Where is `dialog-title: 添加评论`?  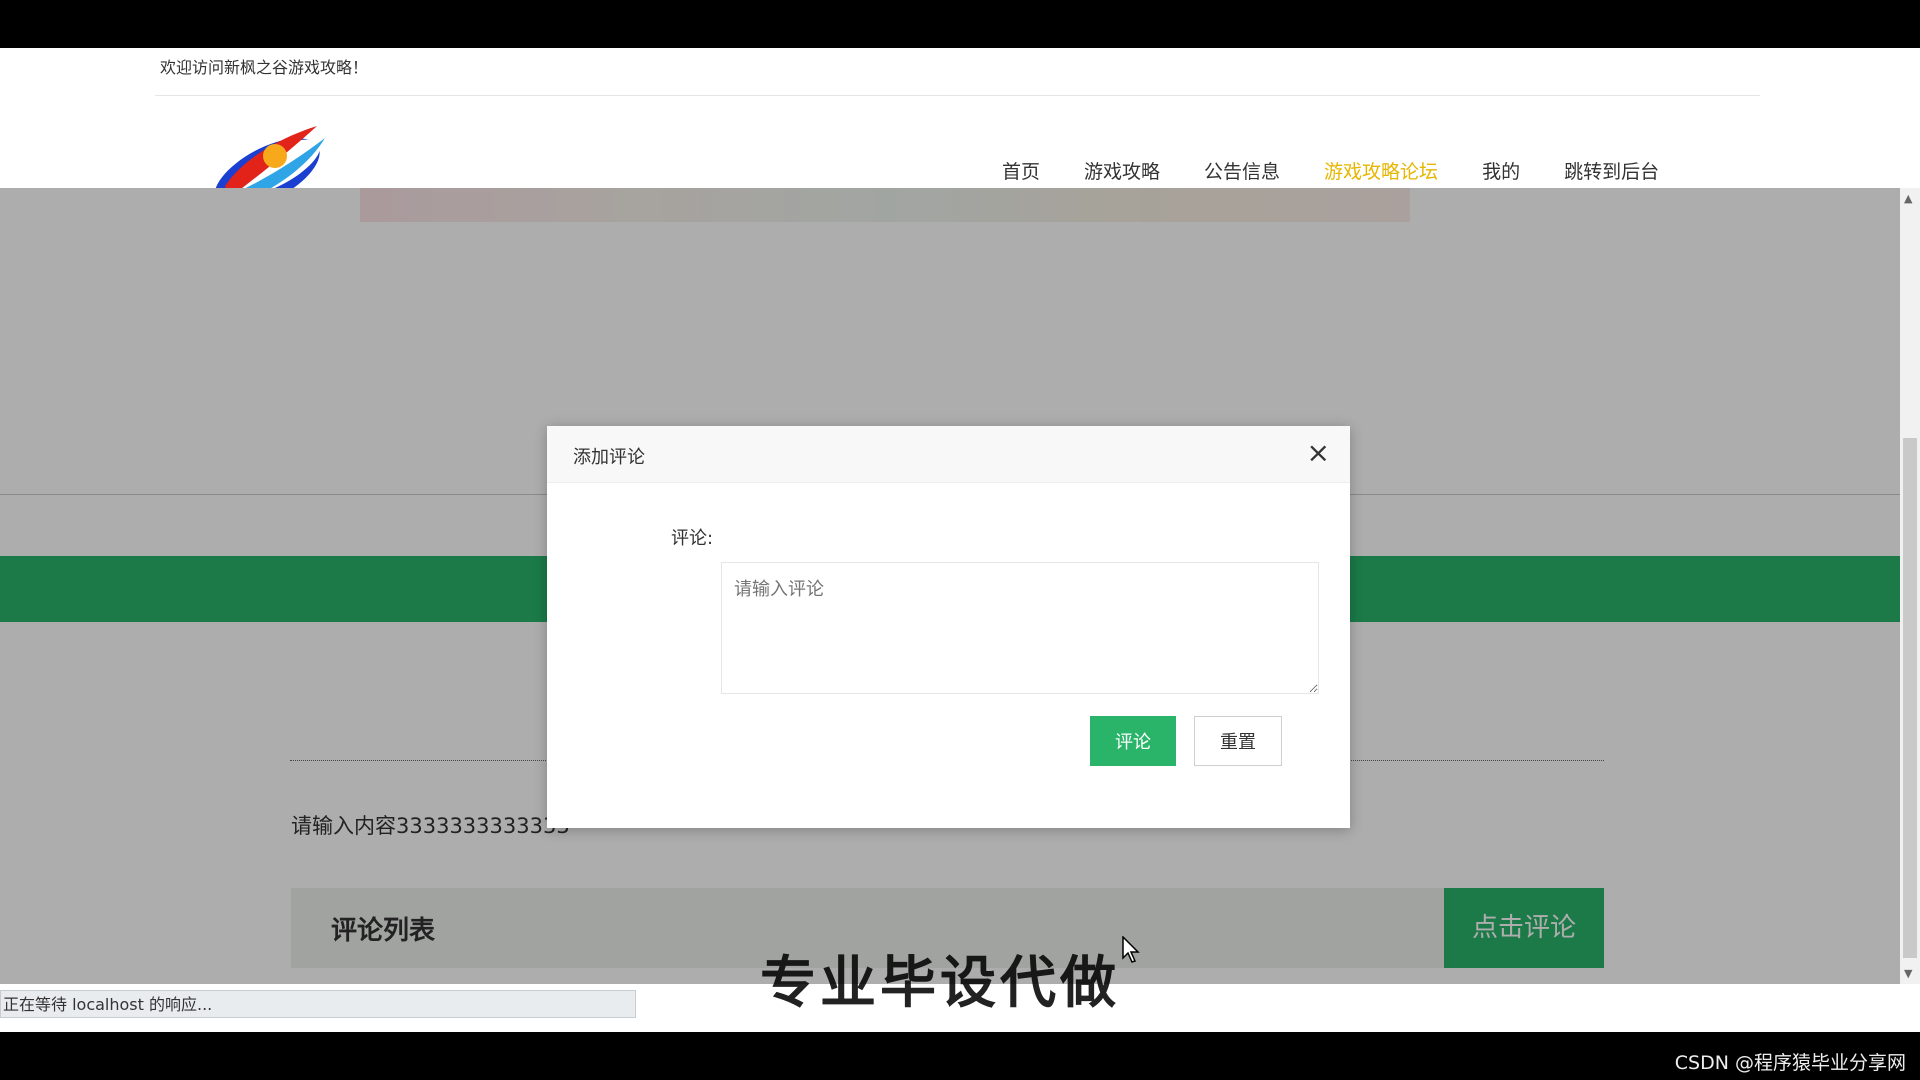
dialog-title: 添加评论 is located at coordinates (609, 457).